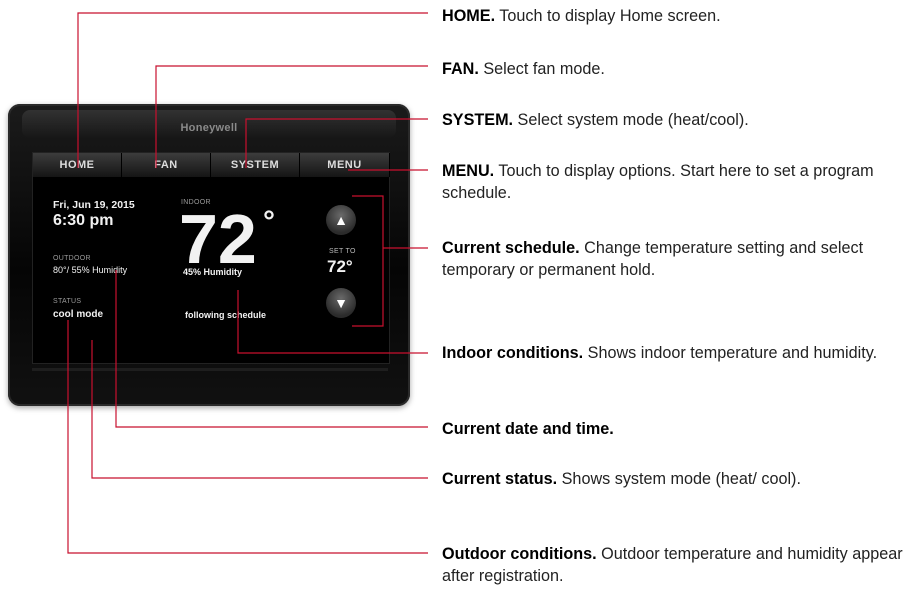  What do you see at coordinates (336, 143) in the screenshot?
I see `leader-system` at bounding box center [336, 143].